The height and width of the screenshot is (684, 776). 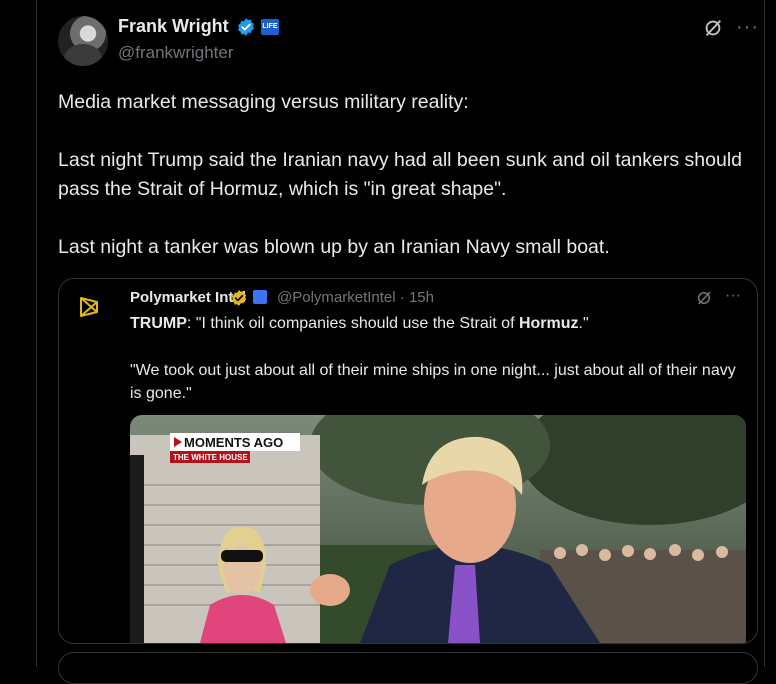 I want to click on quote-handle: @PolymarketIntel · 15h, so click(x=355, y=297).